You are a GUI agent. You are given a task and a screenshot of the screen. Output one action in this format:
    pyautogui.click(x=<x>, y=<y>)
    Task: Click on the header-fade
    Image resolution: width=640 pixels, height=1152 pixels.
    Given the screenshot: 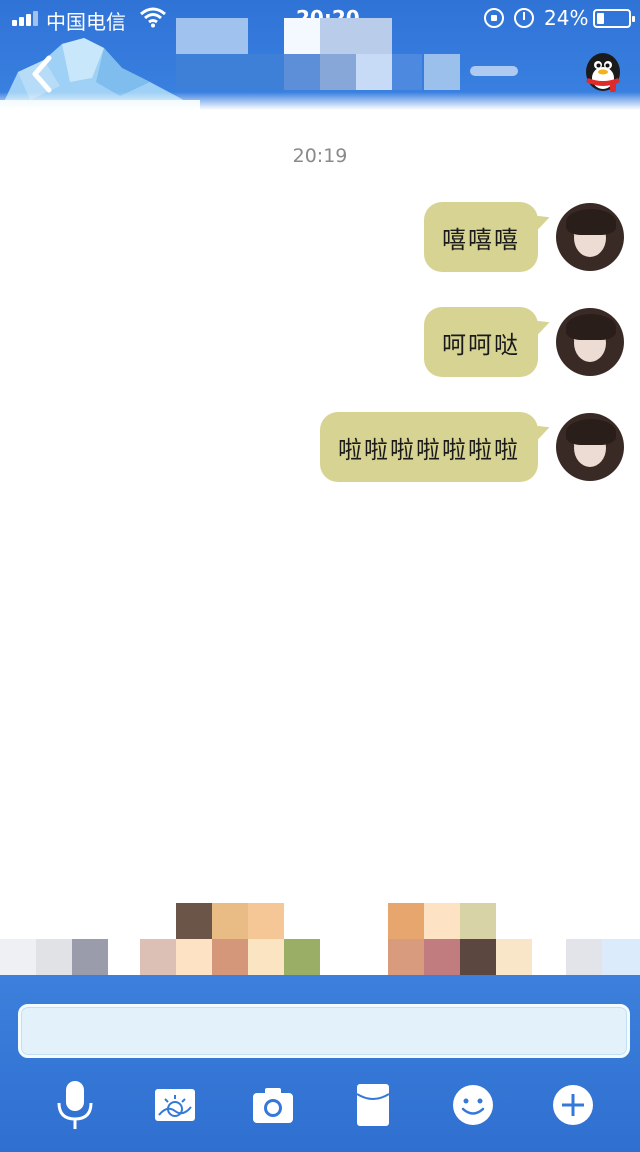 What is the action you would take?
    pyautogui.click(x=320, y=101)
    